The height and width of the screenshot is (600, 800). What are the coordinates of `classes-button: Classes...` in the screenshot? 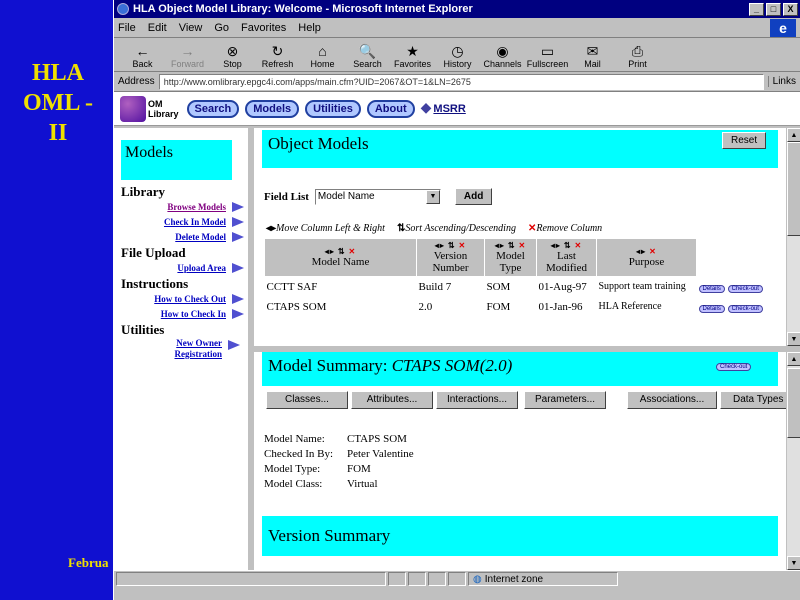 It's located at (307, 400).